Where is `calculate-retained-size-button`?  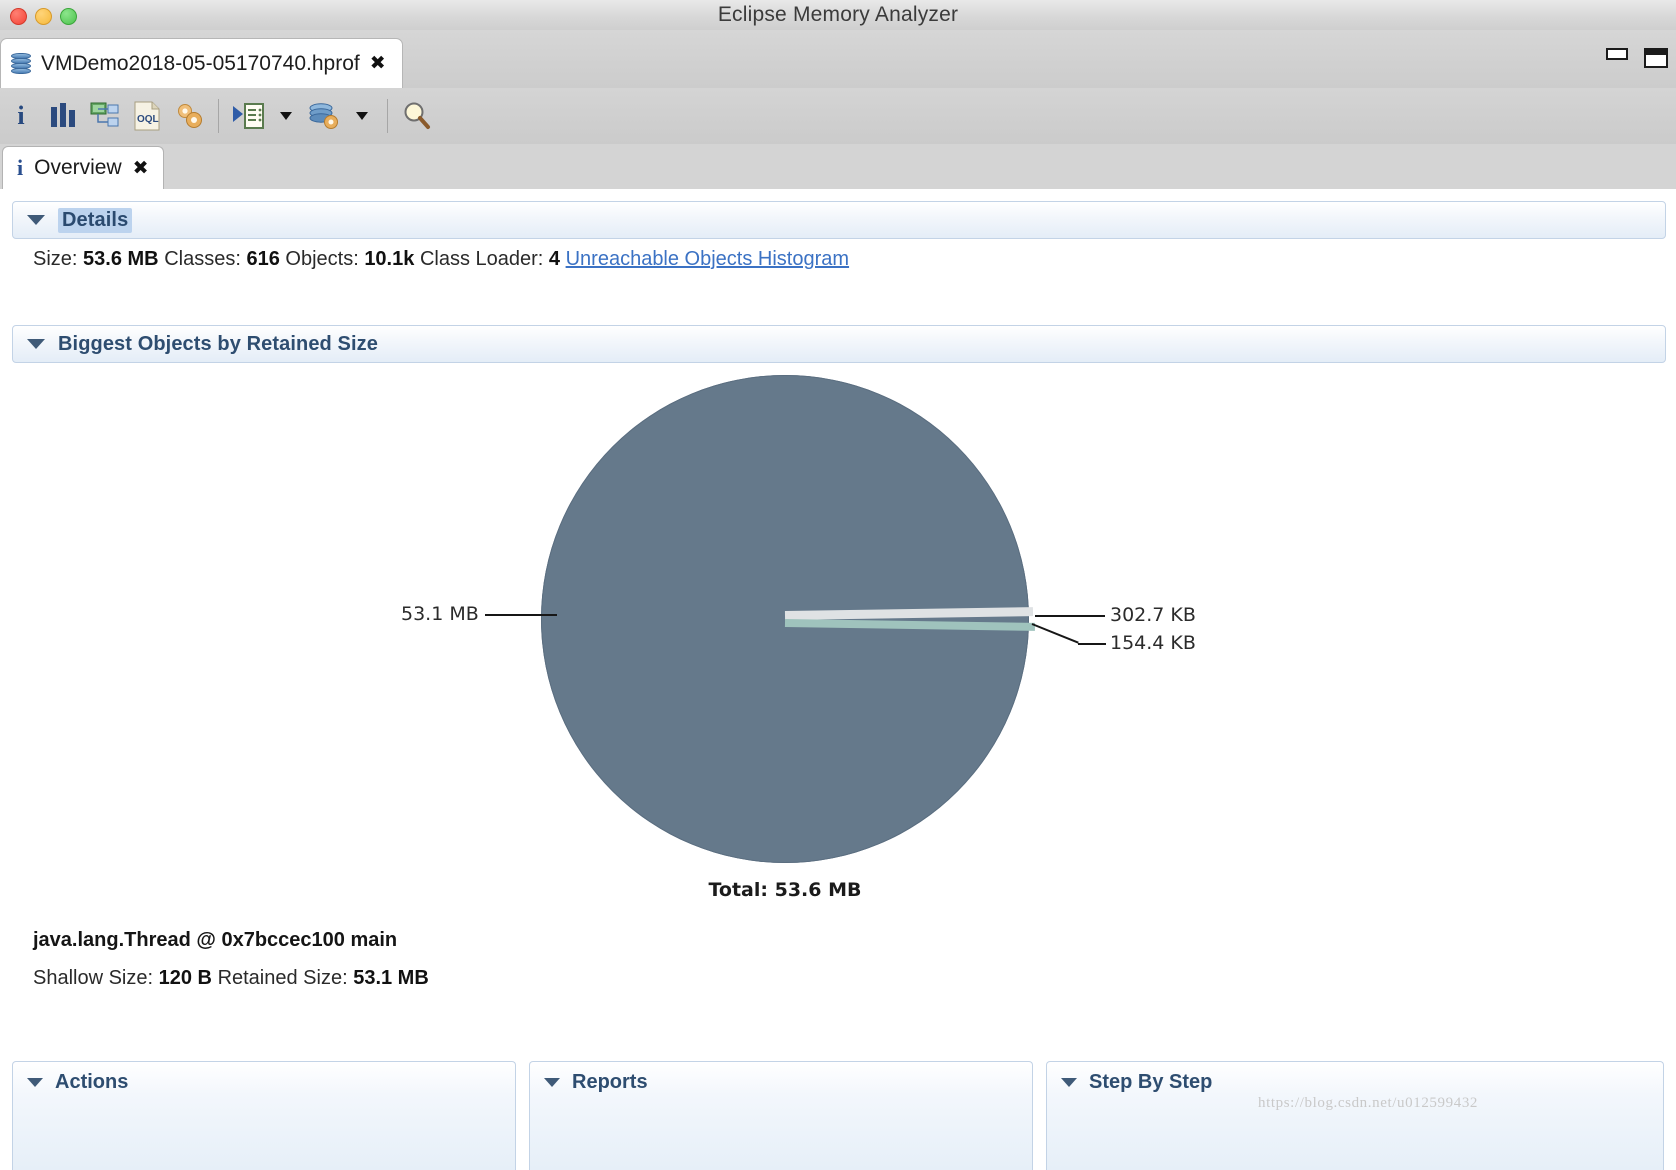
calculate-retained-size-button is located at coordinates (189, 116).